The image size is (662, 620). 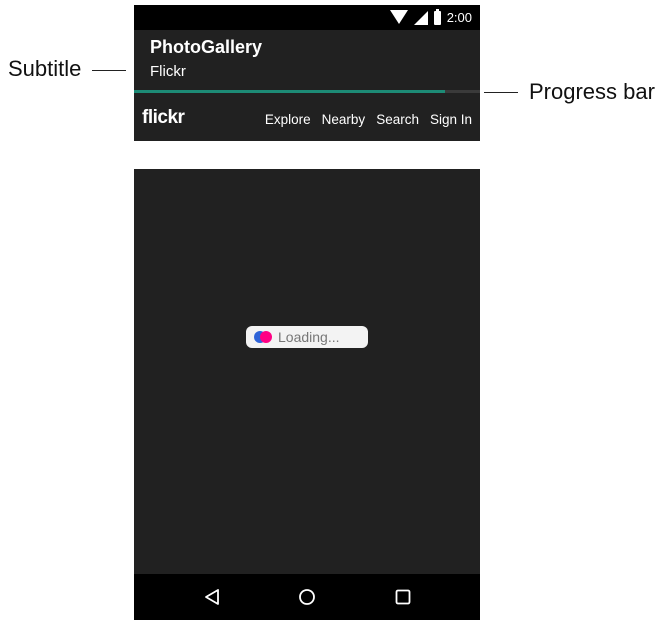 I want to click on system-nav-bar, so click(x=307, y=597).